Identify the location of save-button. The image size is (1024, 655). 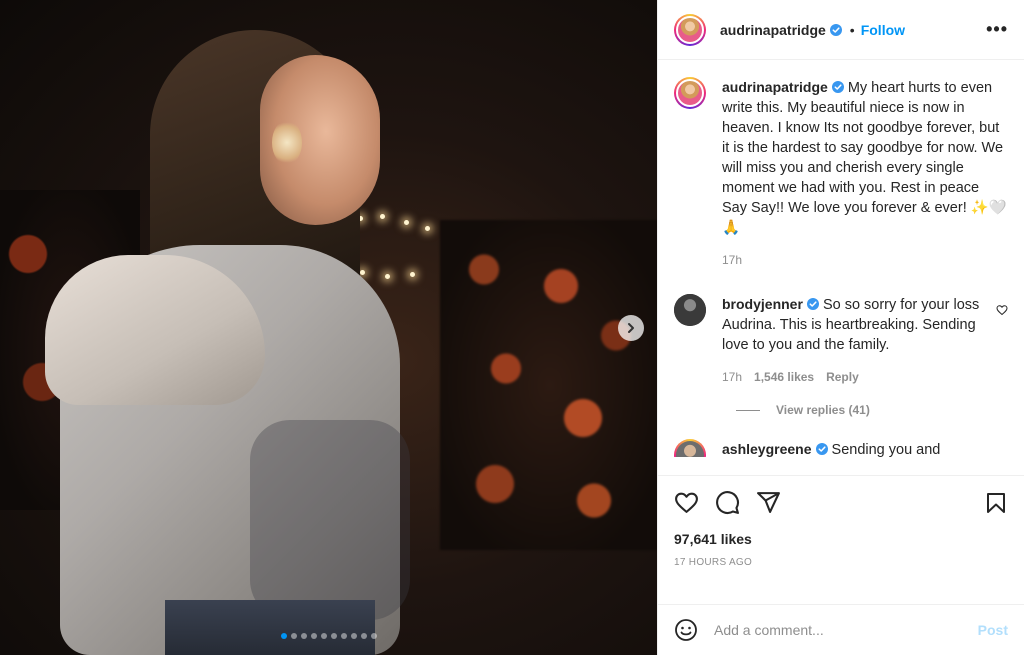
(996, 503).